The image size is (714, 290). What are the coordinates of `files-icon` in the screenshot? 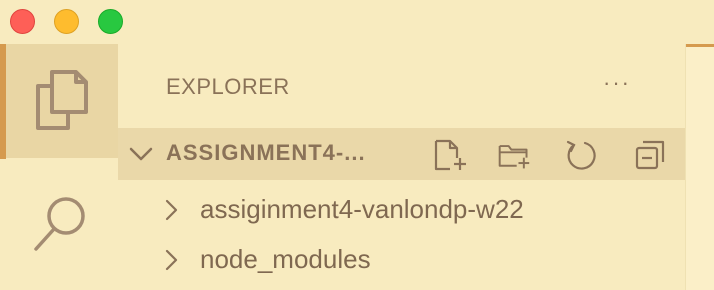 It's located at (62, 100).